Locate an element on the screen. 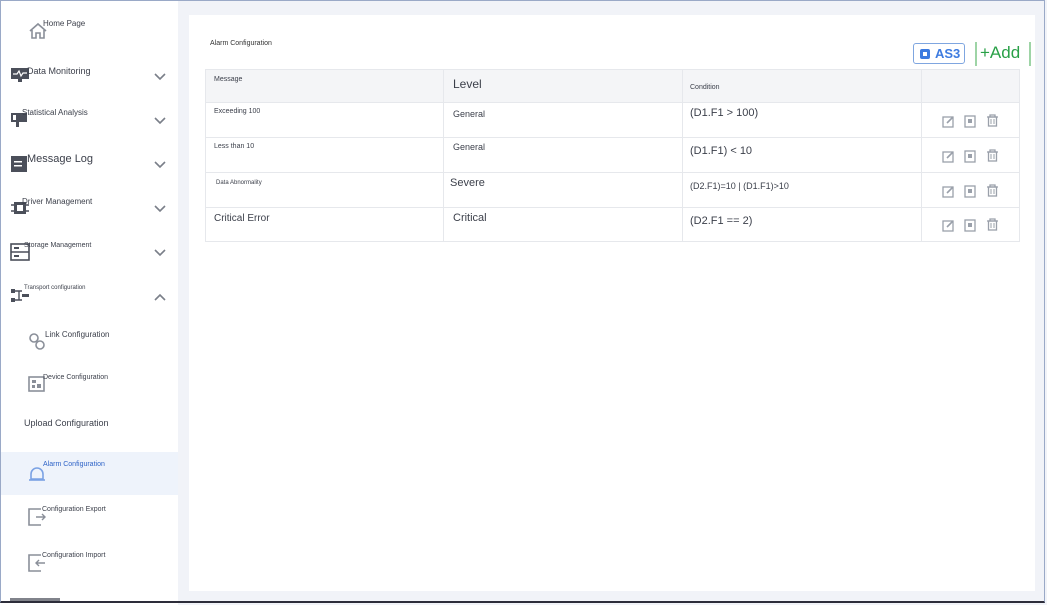  sidebar-item-label: Storage Management is located at coordinates (58, 245).